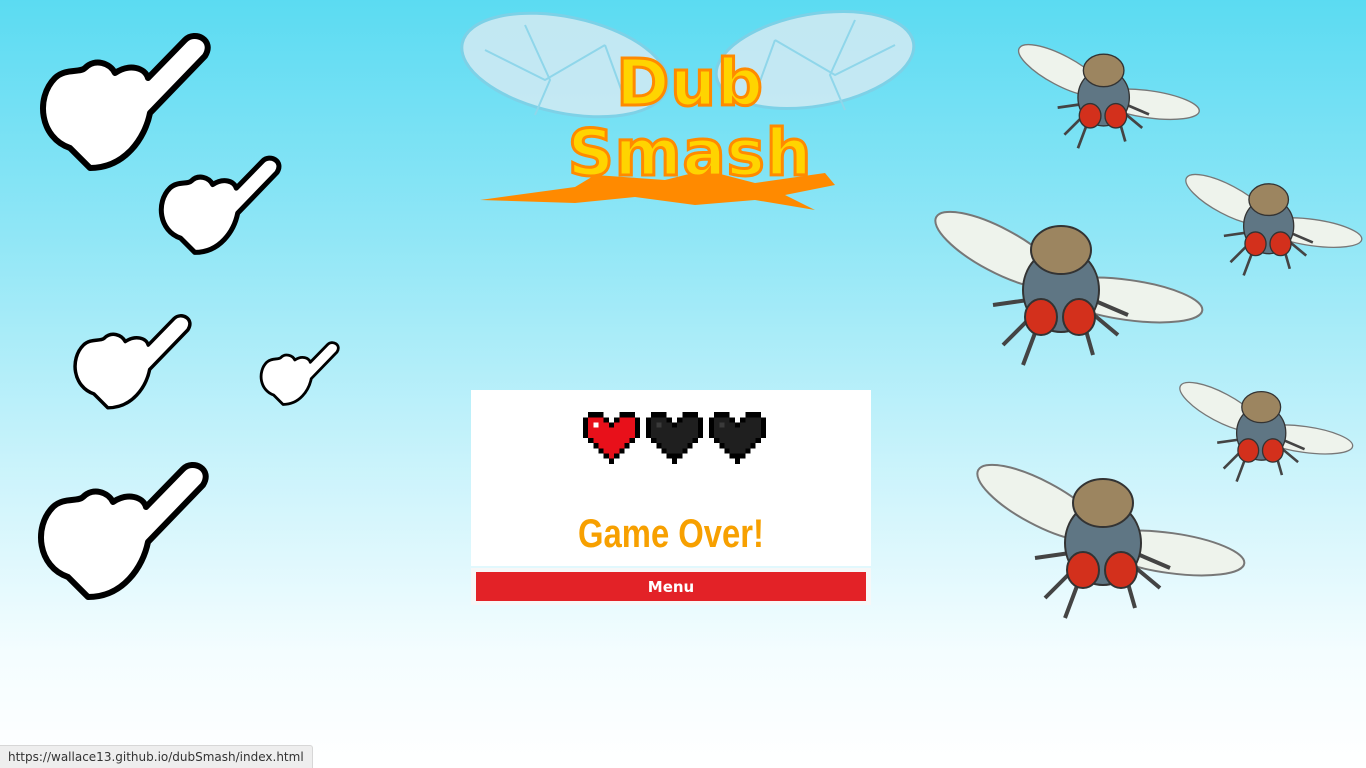 Image resolution: width=1366 pixels, height=768 pixels. Describe the element at coordinates (611, 438) in the screenshot. I see `heart-full-icon` at that location.